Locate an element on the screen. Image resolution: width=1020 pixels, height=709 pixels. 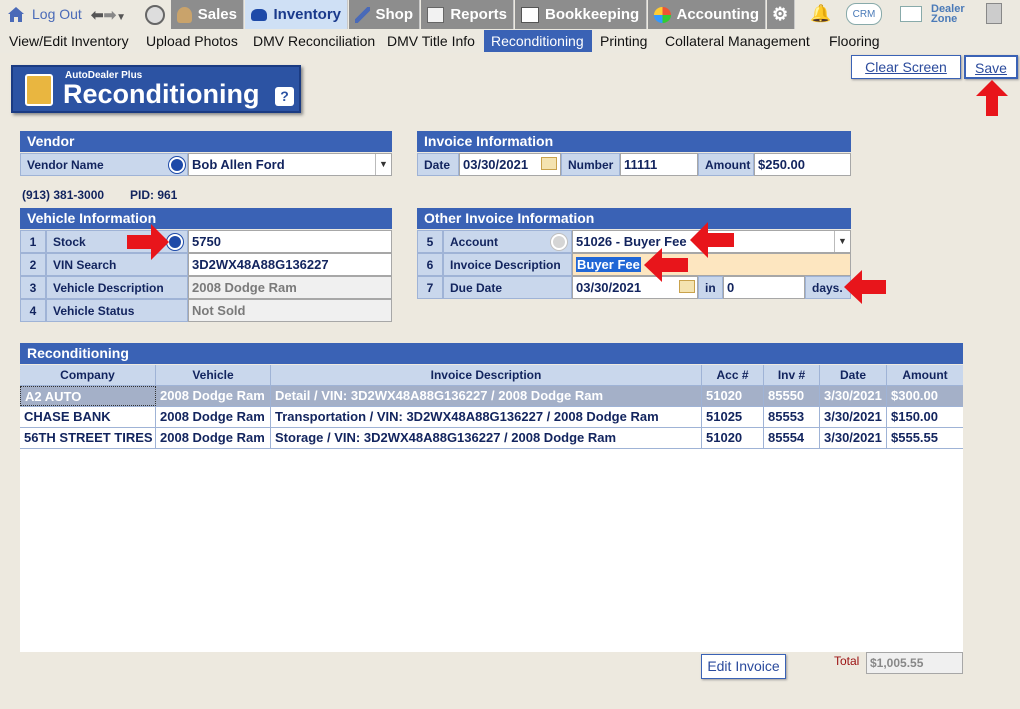
col-date: Date is located at coordinates (853, 375).